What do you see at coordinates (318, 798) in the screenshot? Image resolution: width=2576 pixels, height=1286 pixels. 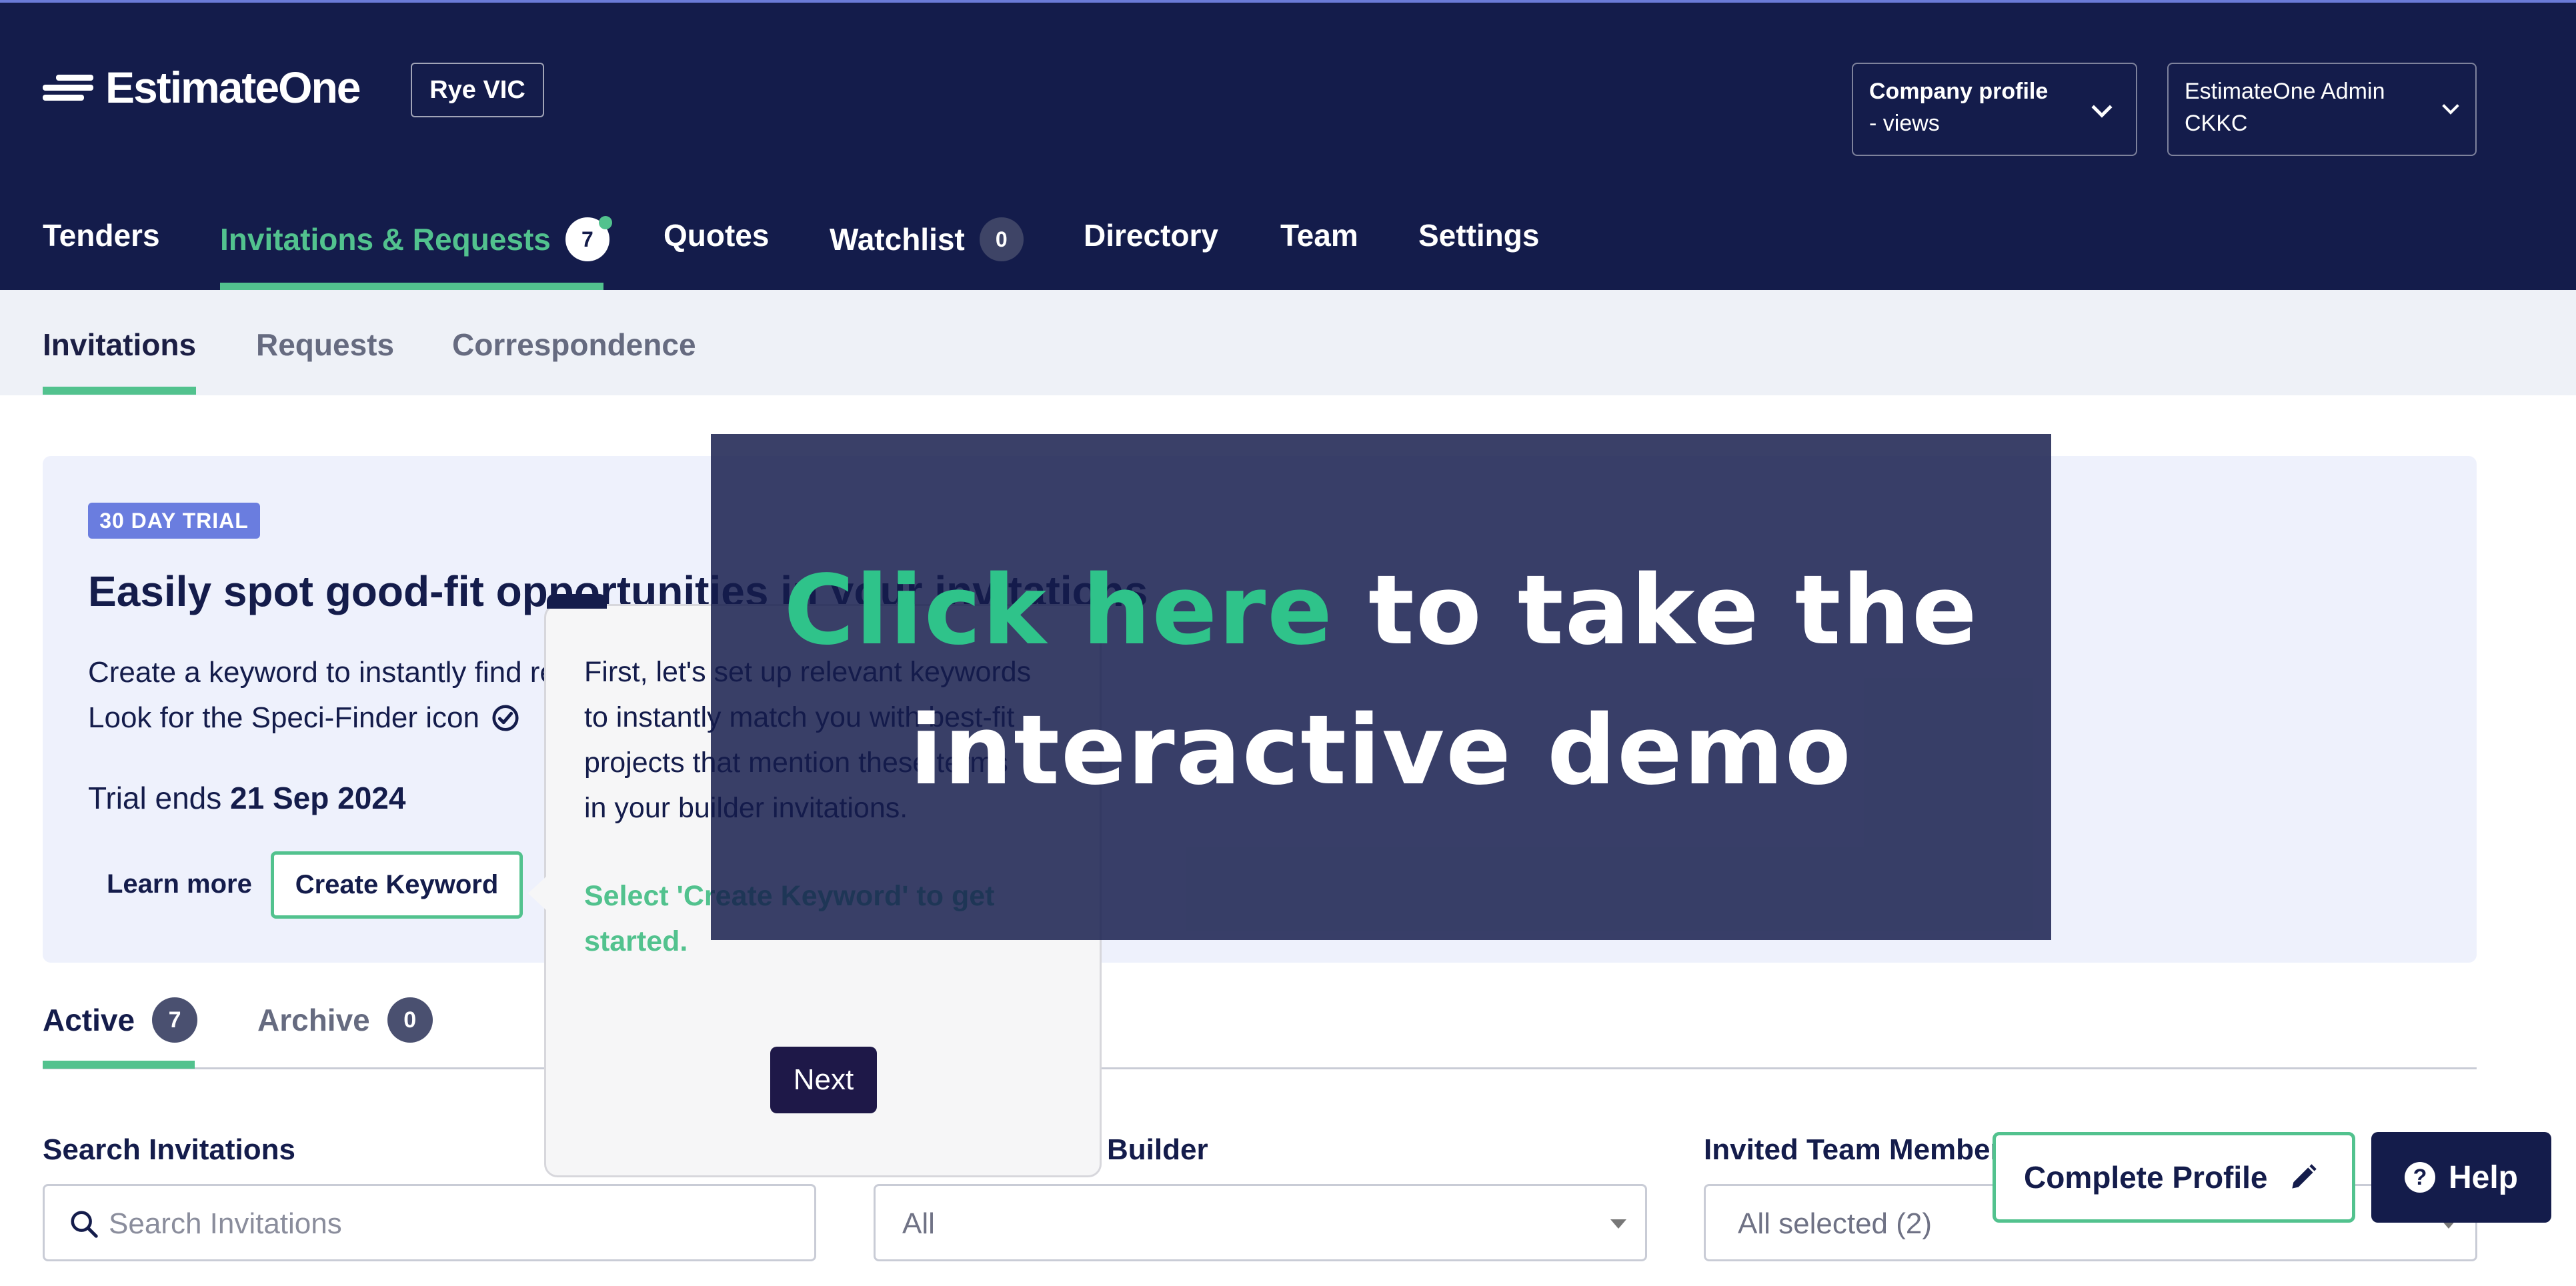 I see `trial-end-date: 21 Sep 2024` at bounding box center [318, 798].